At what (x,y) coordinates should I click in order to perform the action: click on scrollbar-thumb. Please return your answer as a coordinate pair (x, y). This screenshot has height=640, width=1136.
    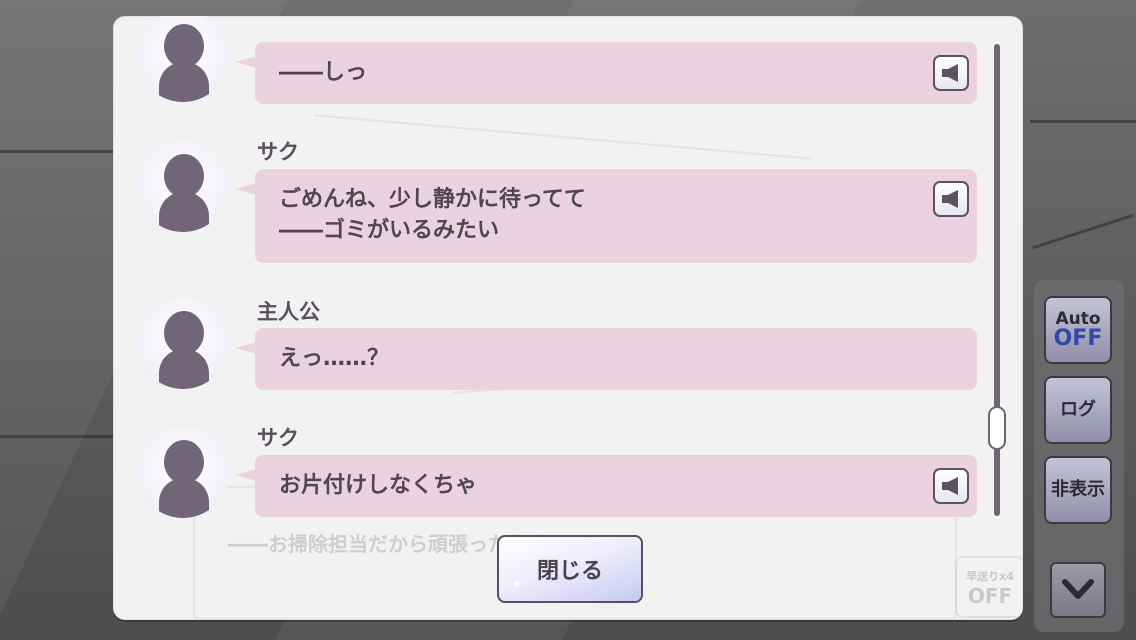
    Looking at the image, I should click on (997, 428).